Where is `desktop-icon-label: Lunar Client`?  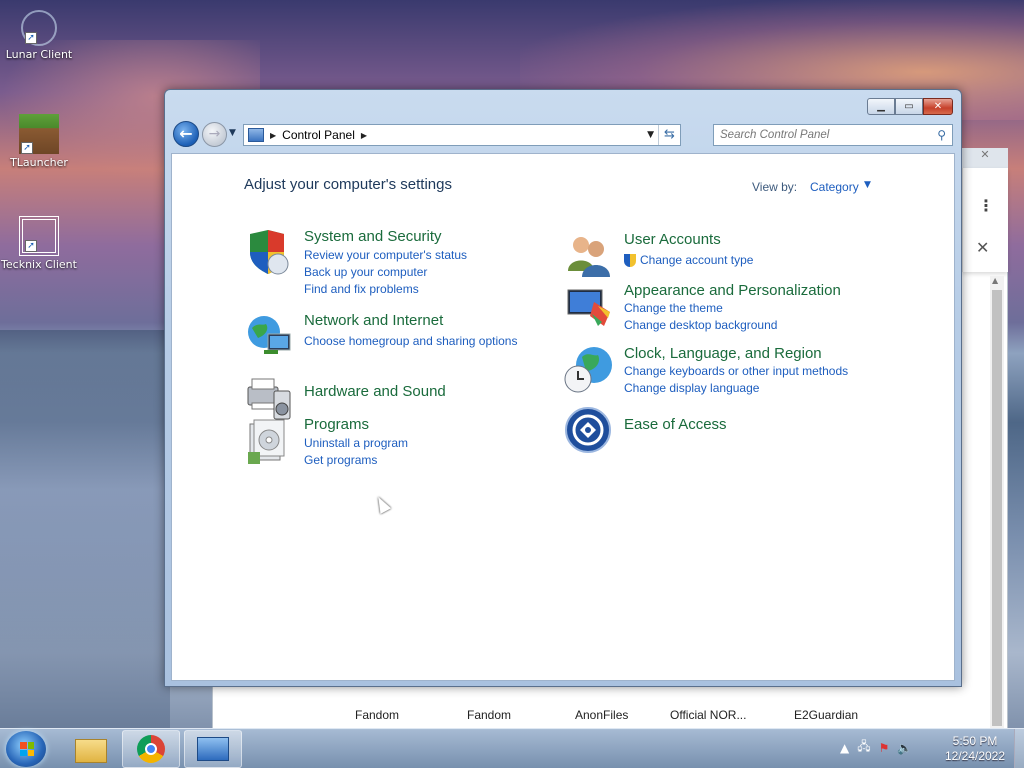
desktop-icon-label: Lunar Client is located at coordinates (39, 54).